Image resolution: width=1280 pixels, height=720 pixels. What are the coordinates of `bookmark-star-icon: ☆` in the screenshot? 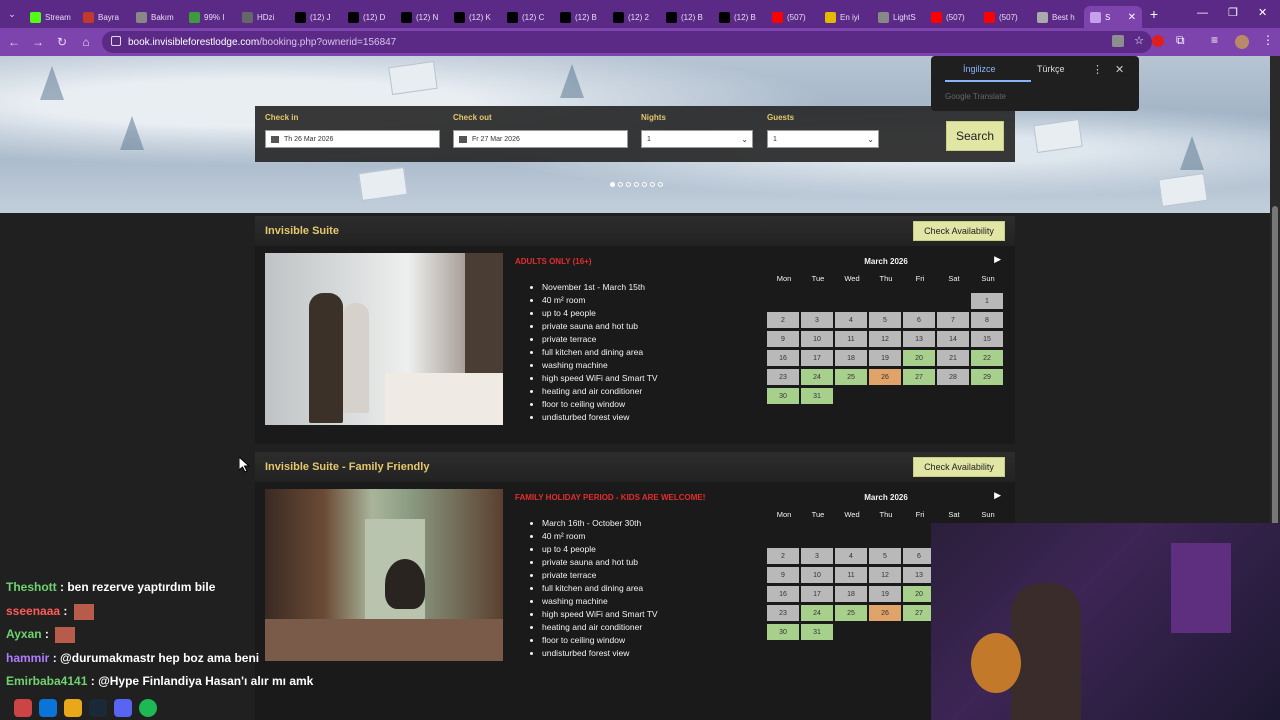 It's located at (1139, 40).